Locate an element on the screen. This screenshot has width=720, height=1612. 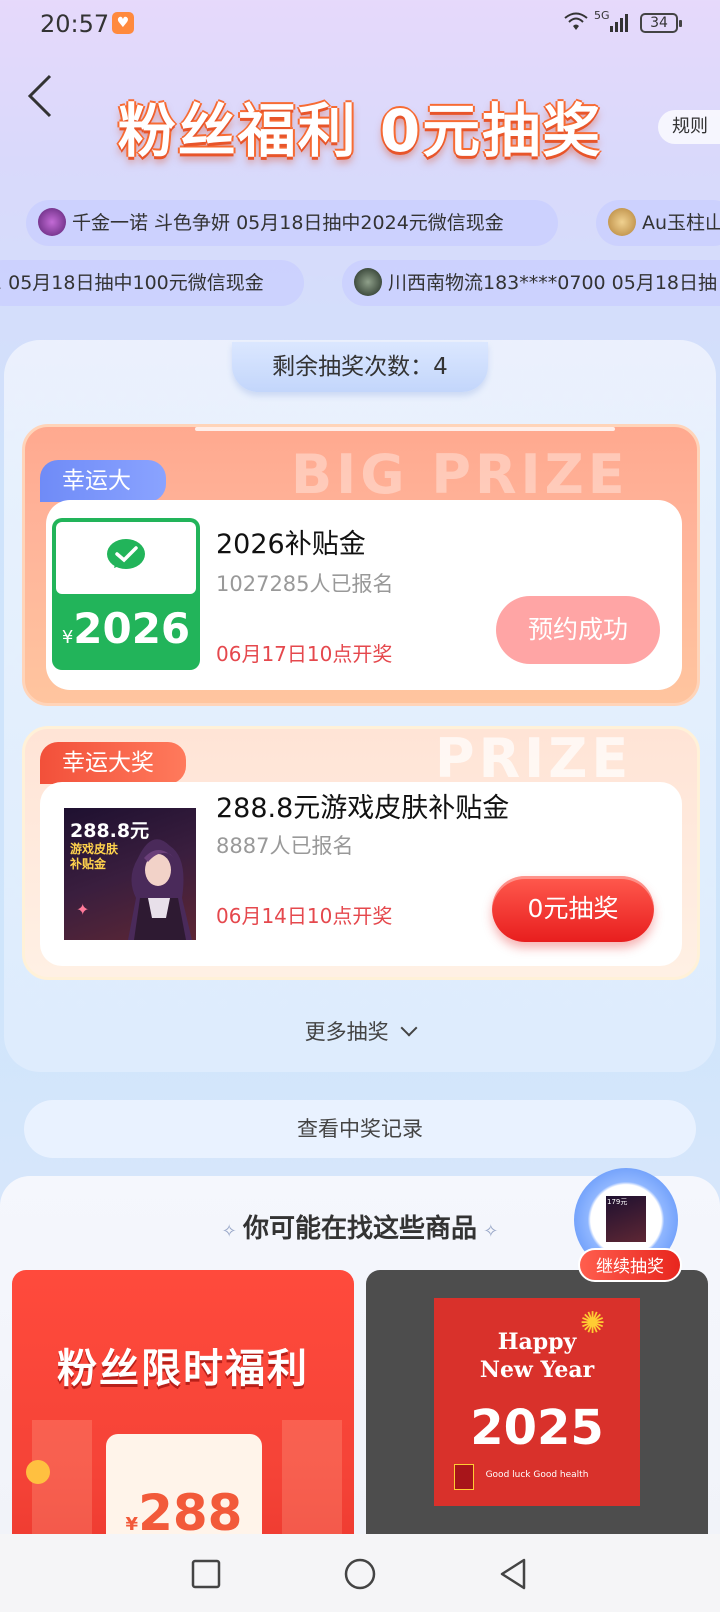
nav-back-button is located at coordinates (514, 1574).